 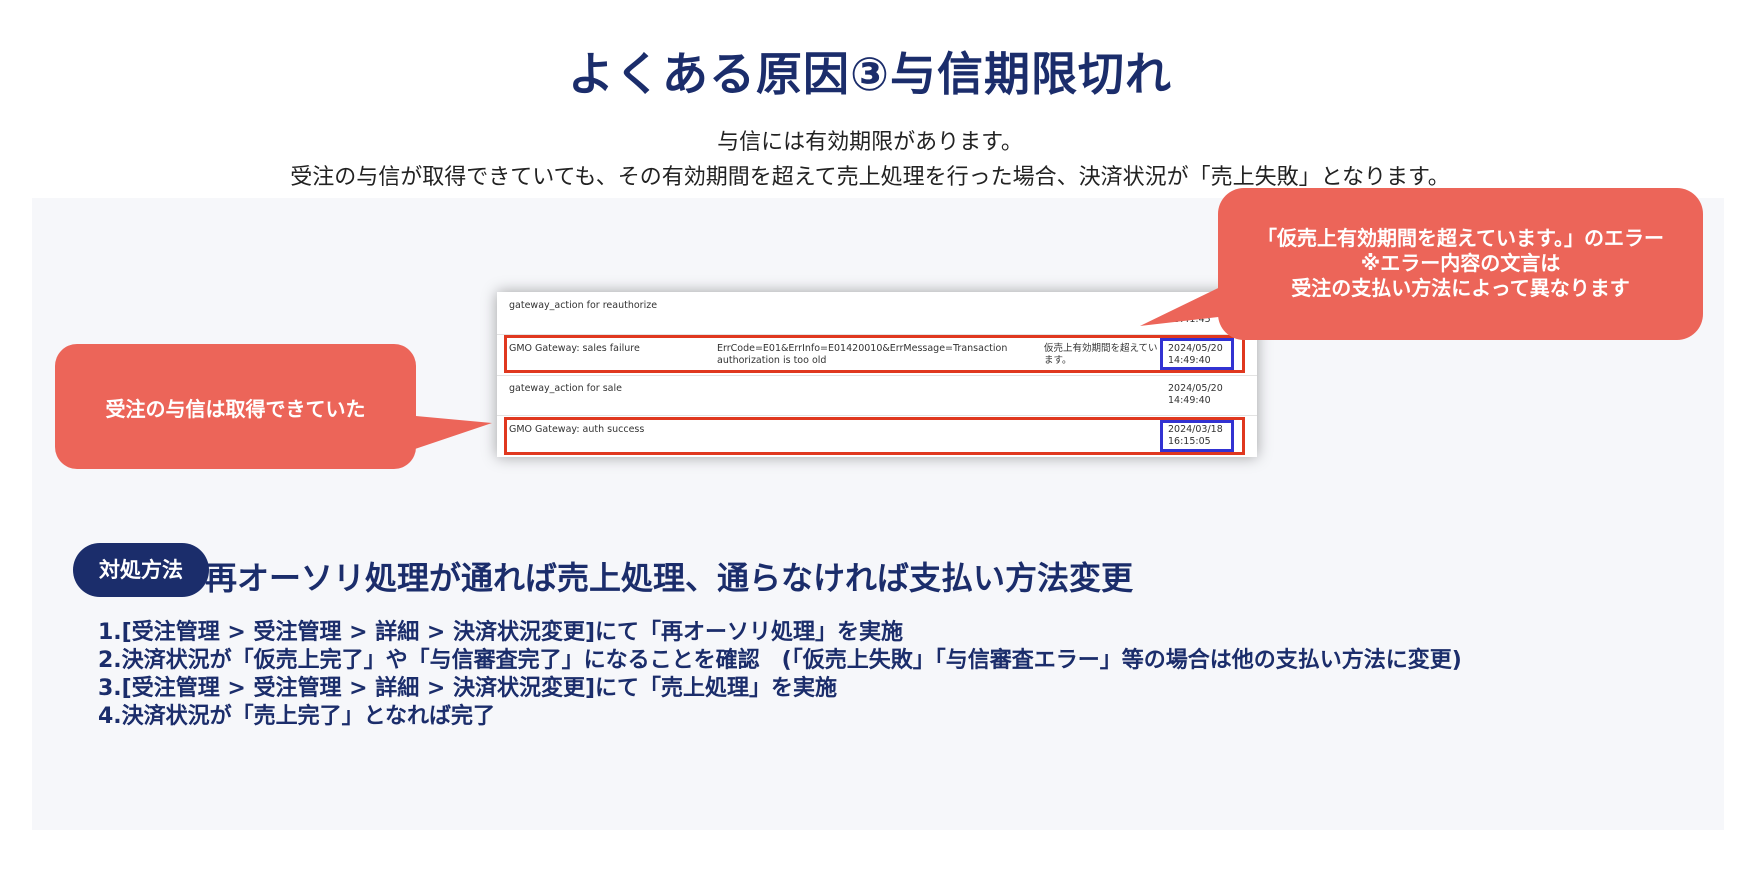 I want to click on solution-step-3: 3.[受注管理 > 受注管理 > 詳細 > 決済状況変更]にて「売上処理」を実施, so click(x=468, y=688).